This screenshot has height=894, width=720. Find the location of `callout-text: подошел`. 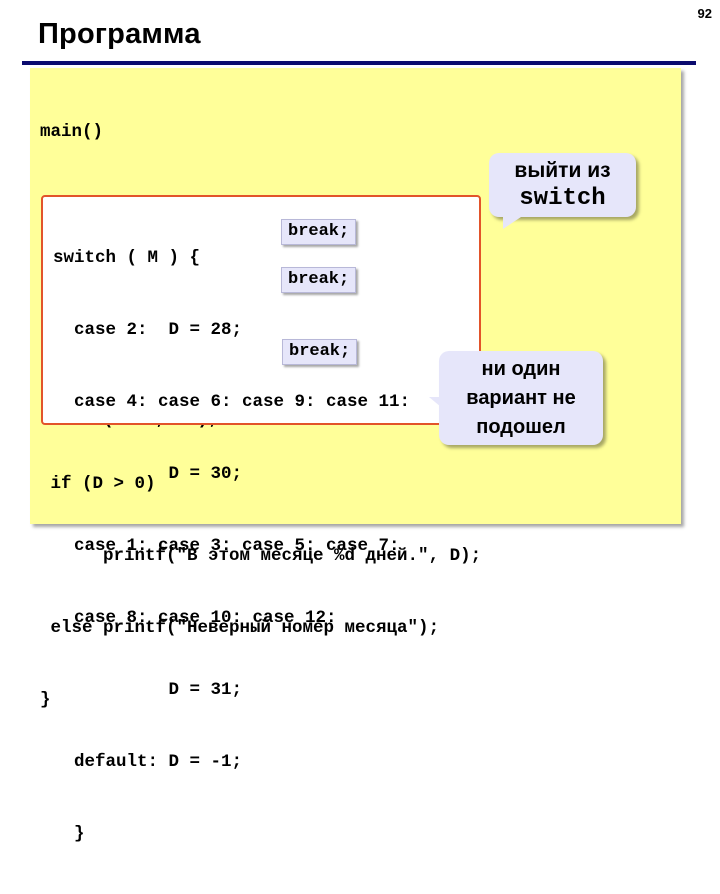

callout-text: подошел is located at coordinates (521, 427).